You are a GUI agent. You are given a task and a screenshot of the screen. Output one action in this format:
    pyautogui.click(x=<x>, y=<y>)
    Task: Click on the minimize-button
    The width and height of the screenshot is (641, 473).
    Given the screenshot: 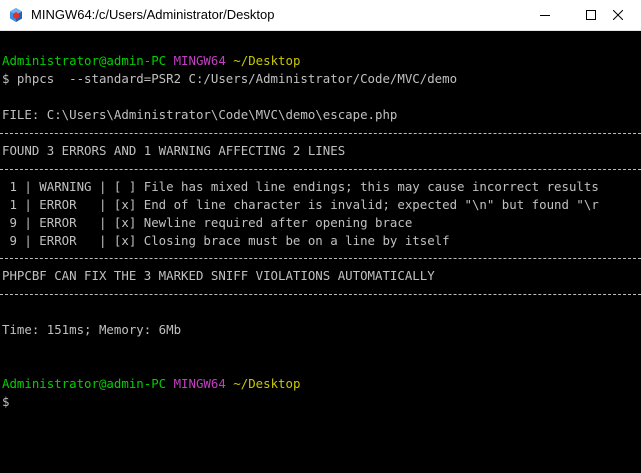 What is the action you would take?
    pyautogui.click(x=545, y=15)
    